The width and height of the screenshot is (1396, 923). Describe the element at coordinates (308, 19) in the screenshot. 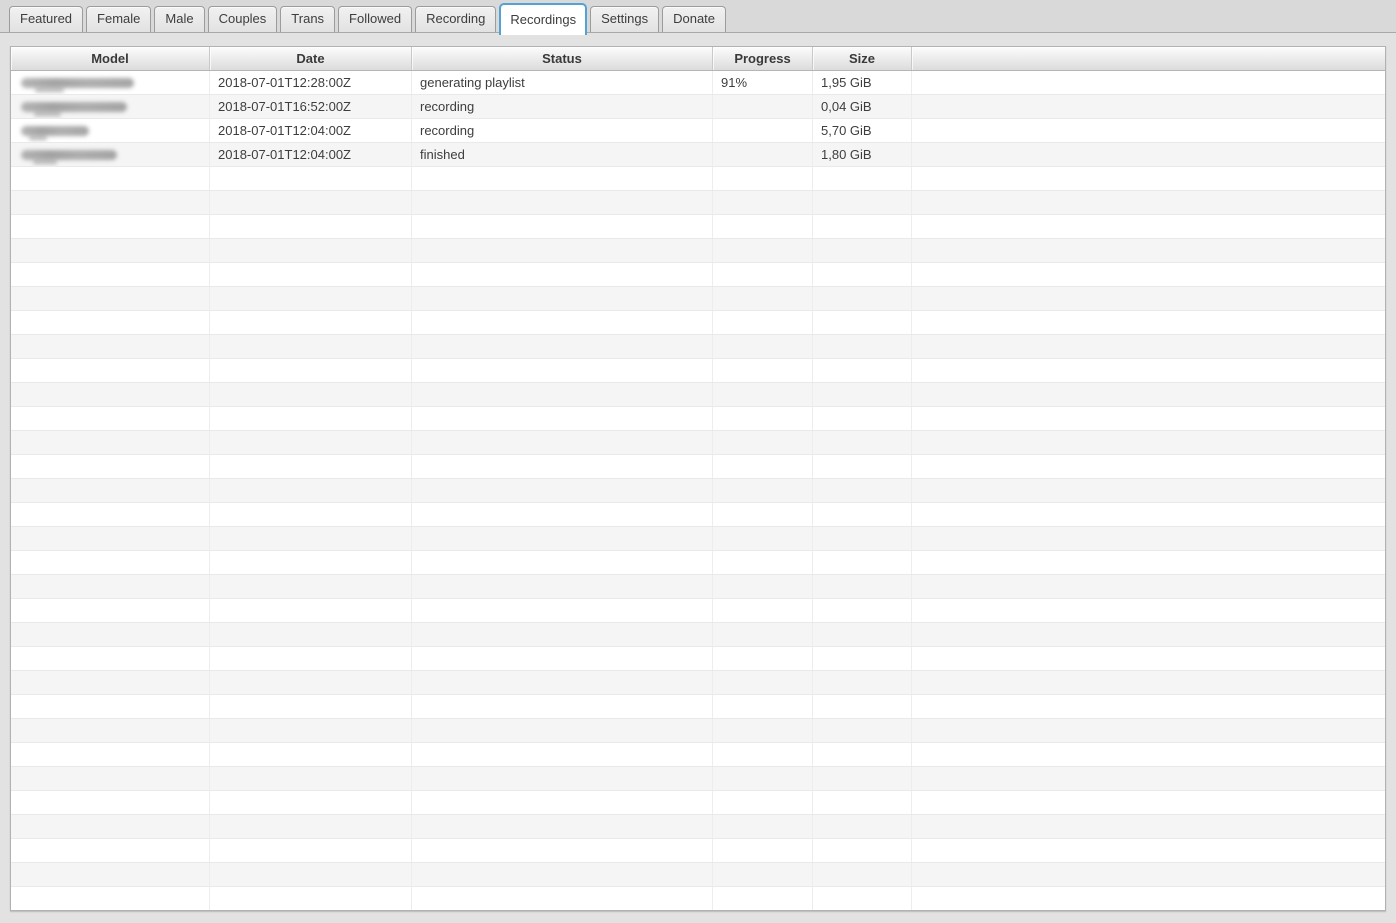

I see `tab-trans: Trans` at that location.